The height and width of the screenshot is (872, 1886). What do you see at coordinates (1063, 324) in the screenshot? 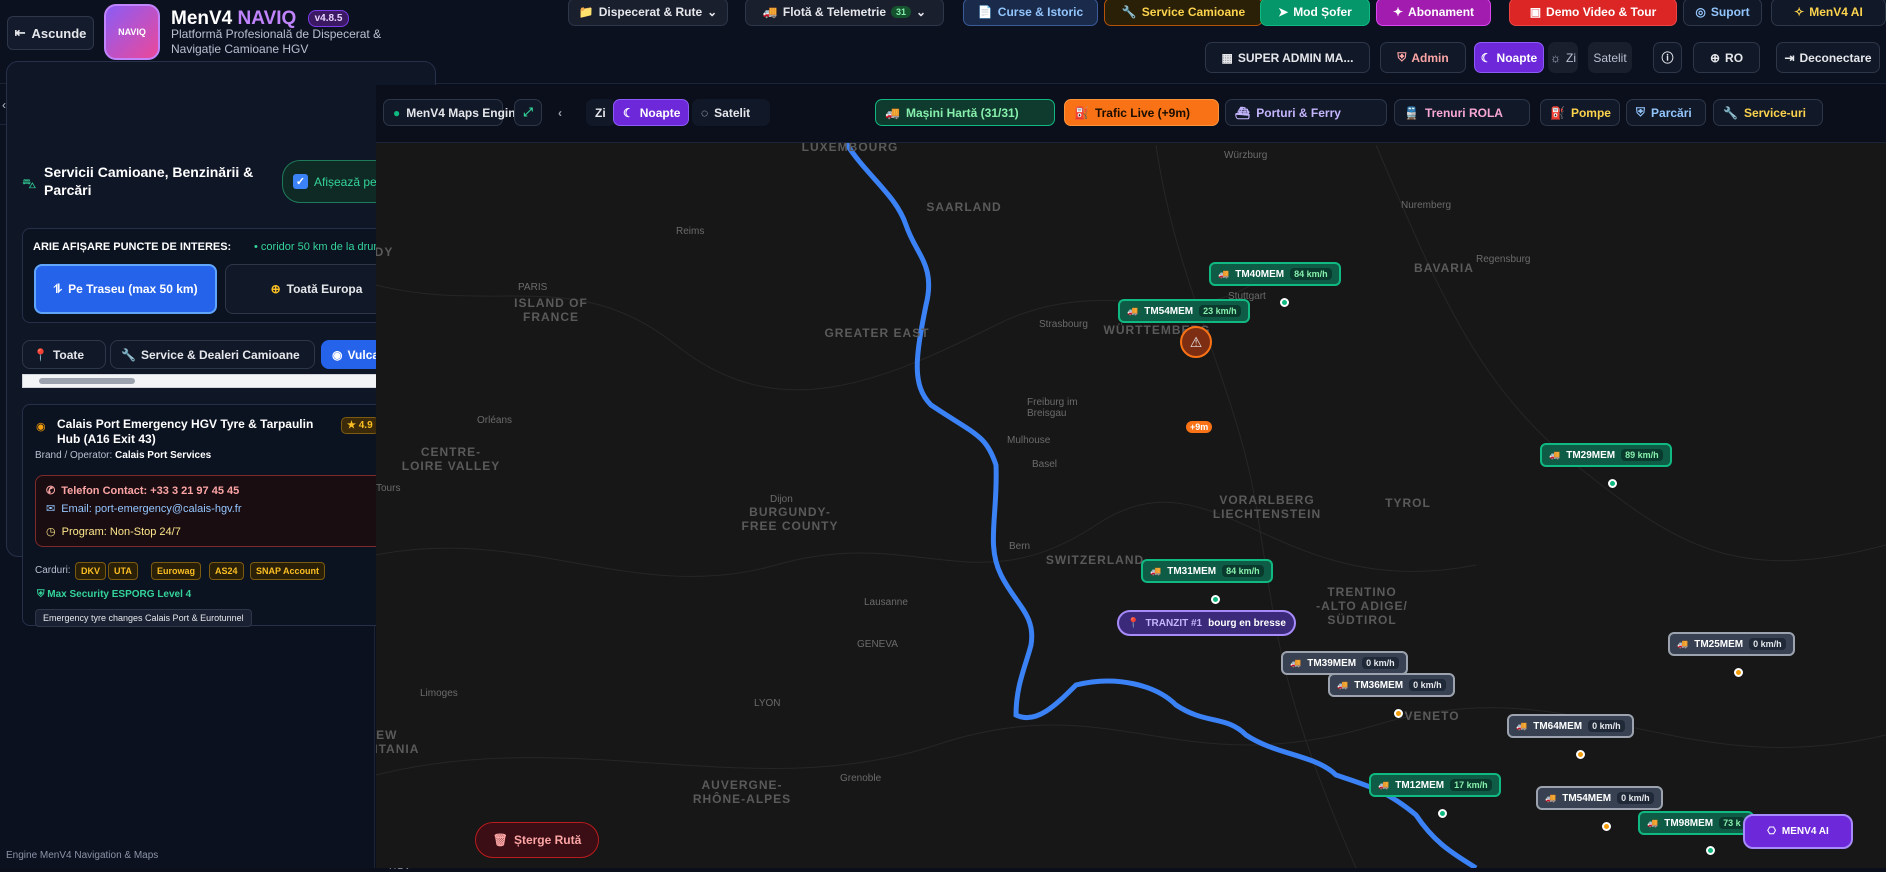
I see `map-city-label: Strasbourg` at bounding box center [1063, 324].